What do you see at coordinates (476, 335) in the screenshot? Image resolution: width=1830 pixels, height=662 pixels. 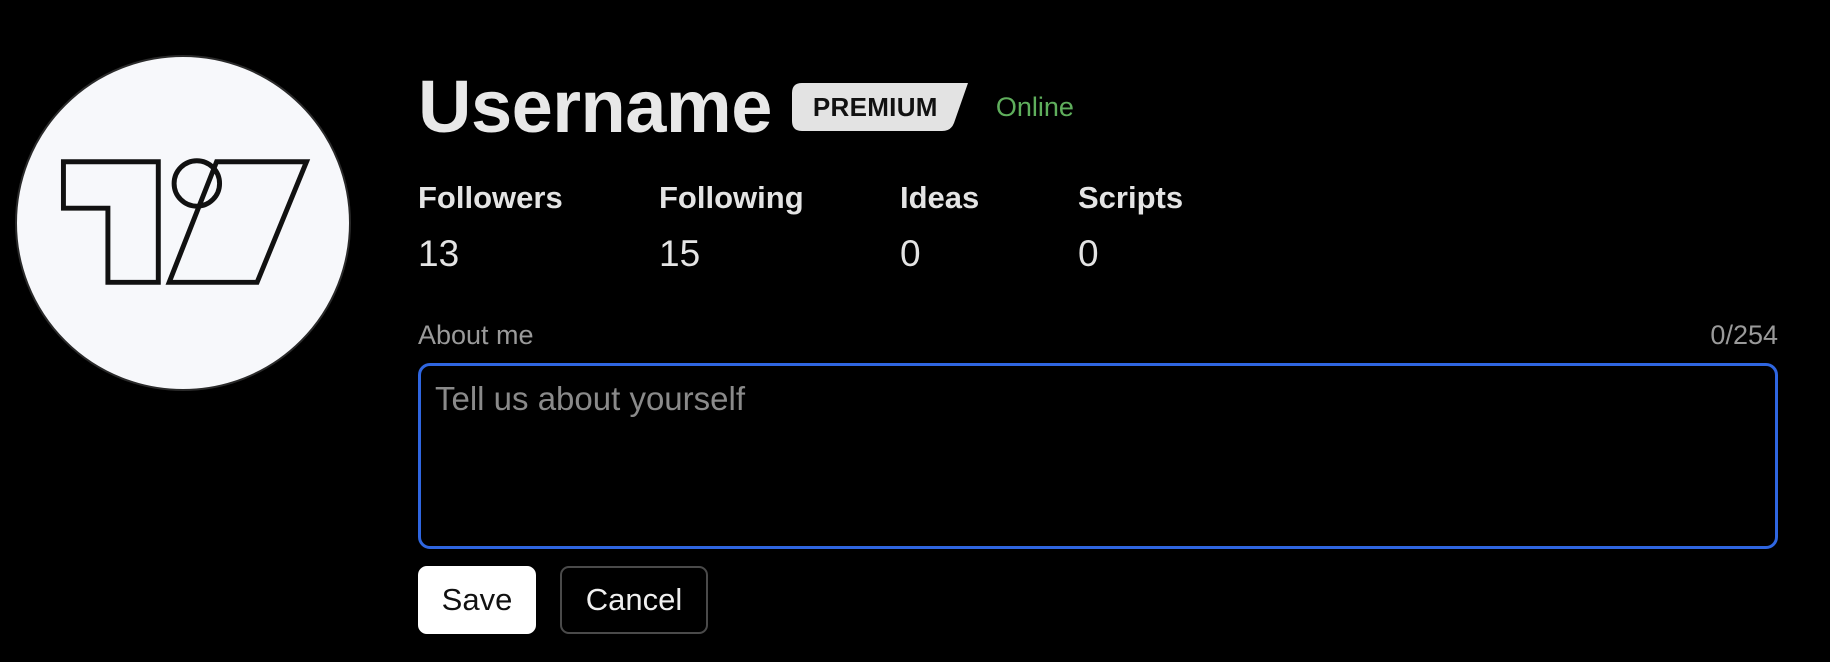 I see `about-label: About me` at bounding box center [476, 335].